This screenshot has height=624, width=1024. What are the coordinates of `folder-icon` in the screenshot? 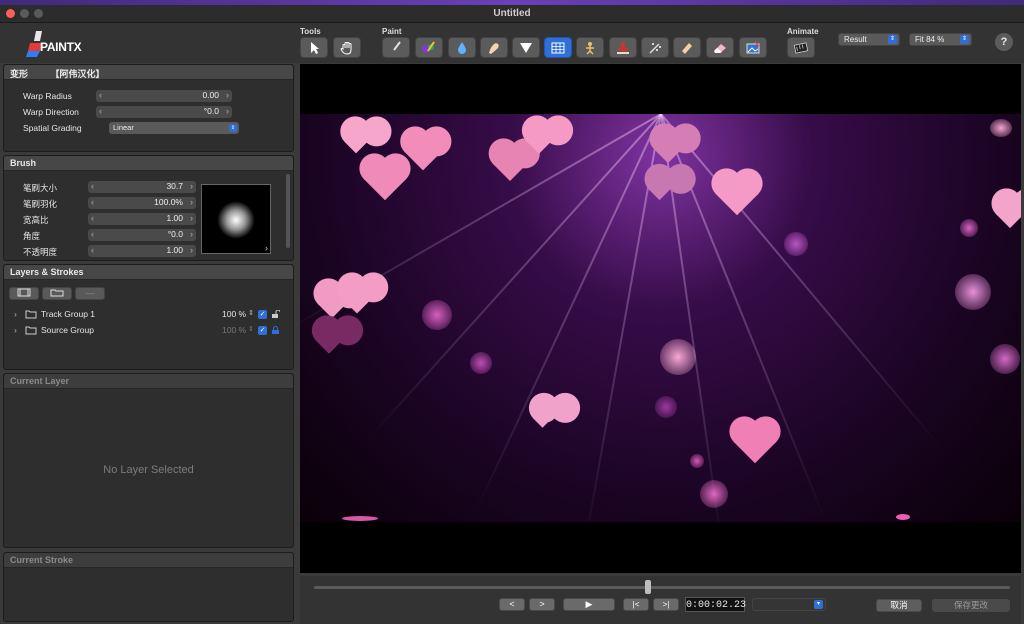 It's located at (31, 314).